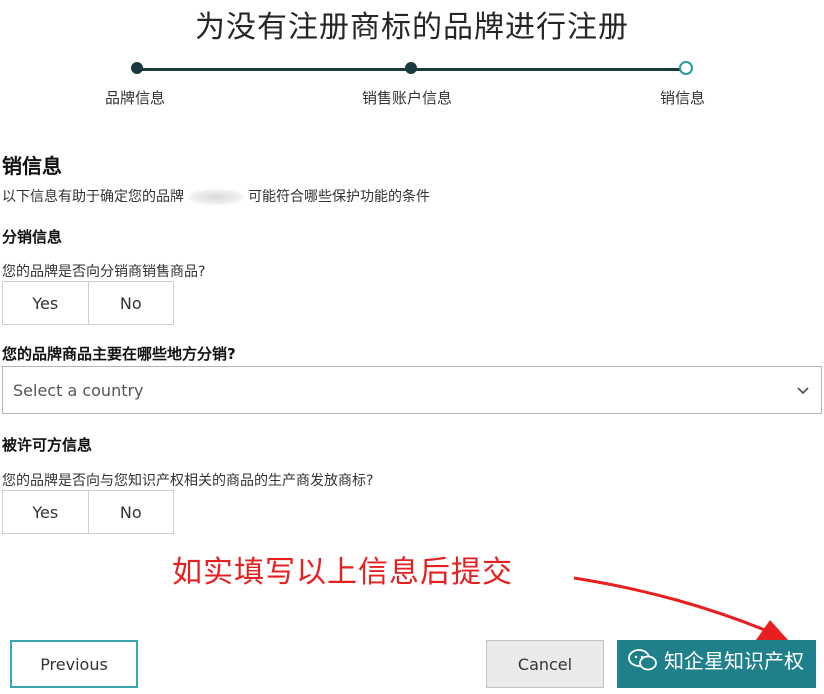 Image resolution: width=824 pixels, height=694 pixels. Describe the element at coordinates (686, 68) in the screenshot. I see `step-3-dot` at that location.